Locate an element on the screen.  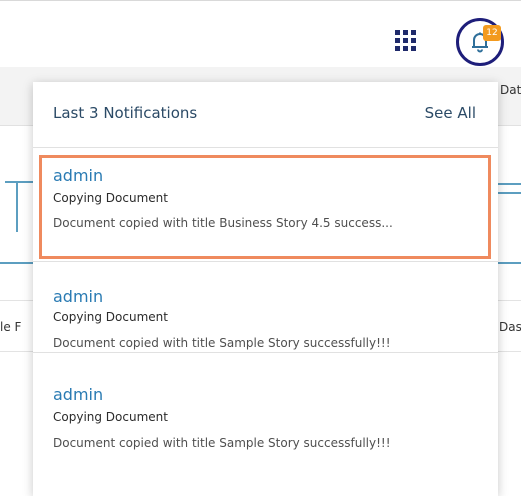
background-cell-partial: Das is located at coordinates (510, 327).